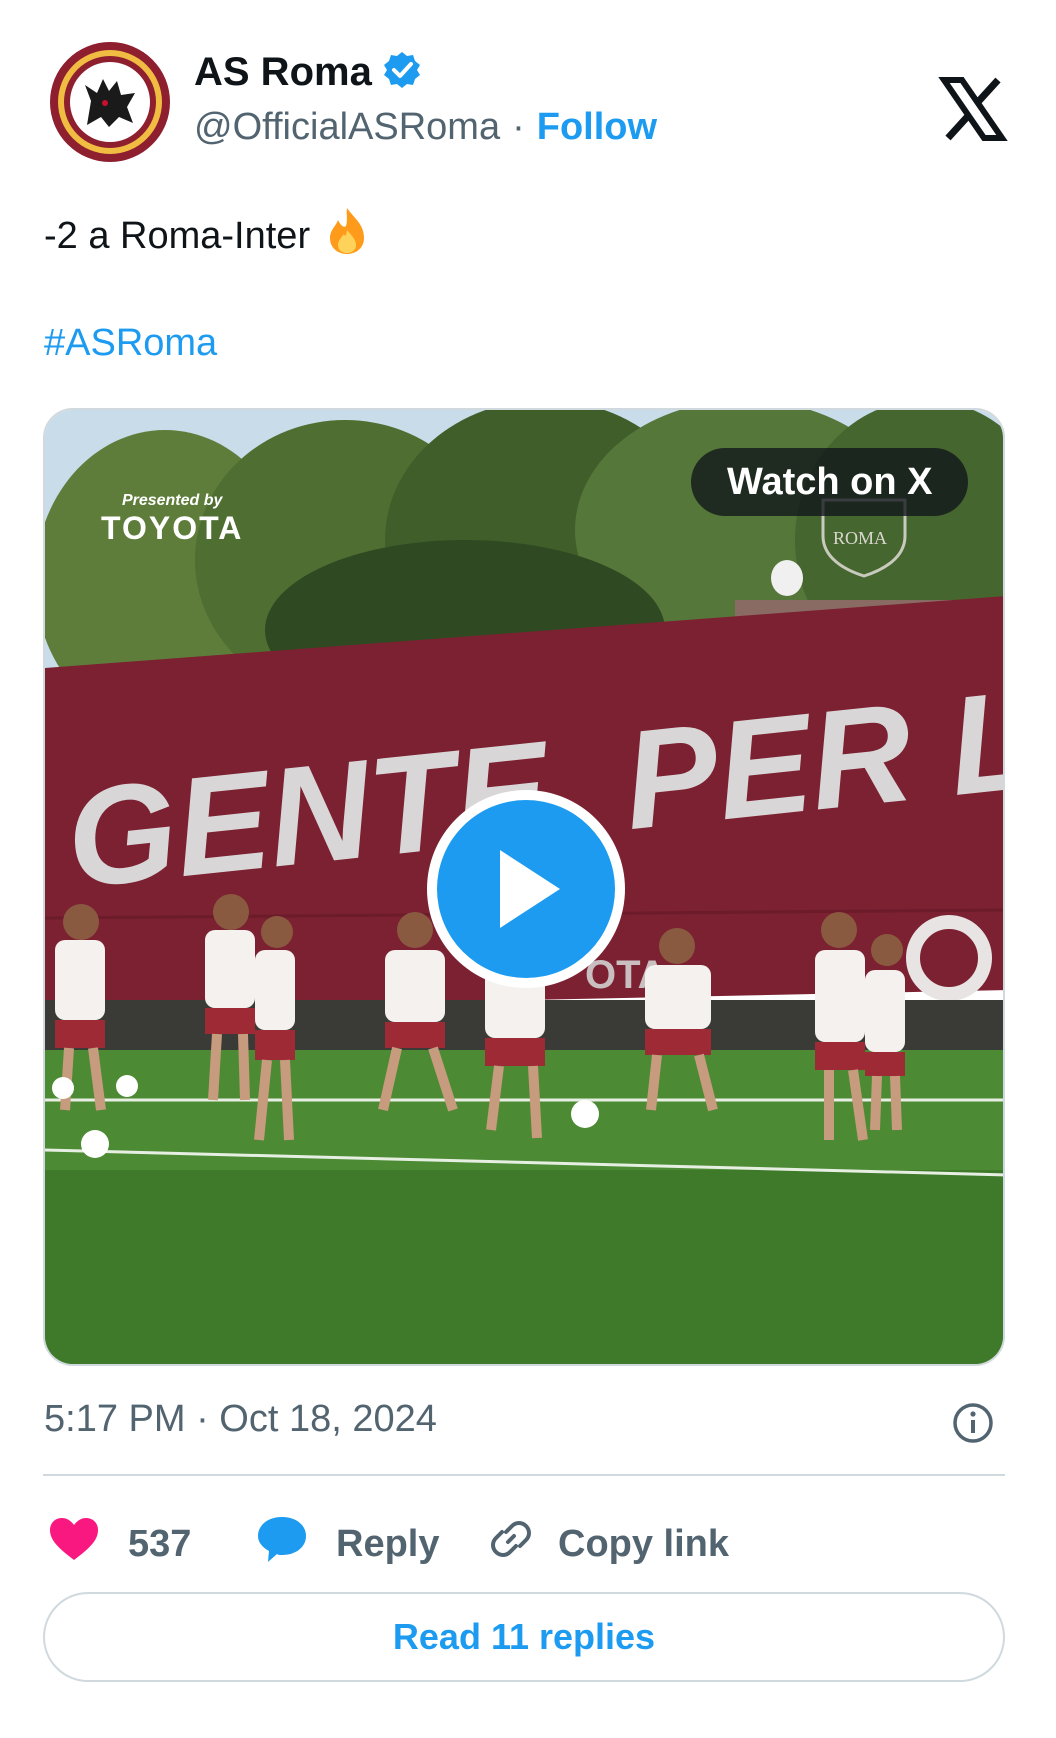 The image size is (1056, 1738). Describe the element at coordinates (283, 72) in the screenshot. I see `display-name: AS Roma` at that location.